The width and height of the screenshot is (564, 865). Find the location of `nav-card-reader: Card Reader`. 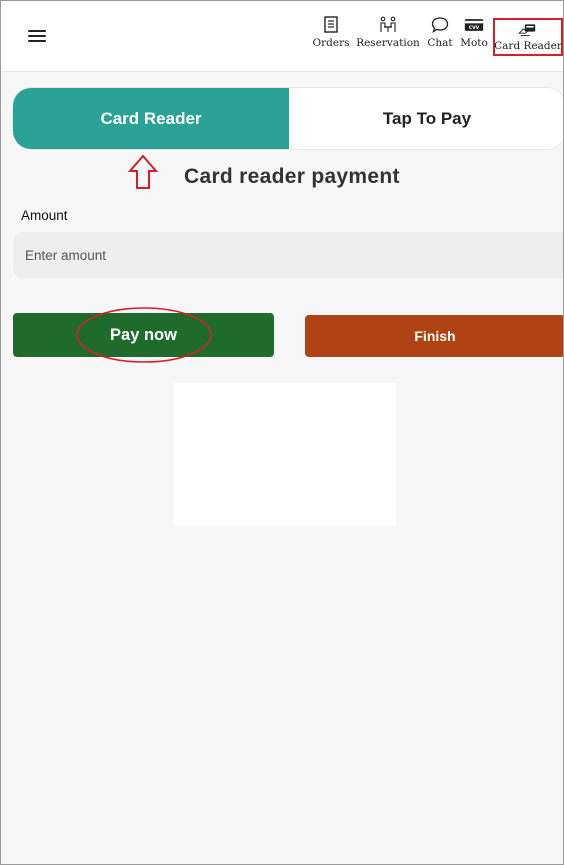

nav-card-reader: Card Reader is located at coordinates (528, 37).